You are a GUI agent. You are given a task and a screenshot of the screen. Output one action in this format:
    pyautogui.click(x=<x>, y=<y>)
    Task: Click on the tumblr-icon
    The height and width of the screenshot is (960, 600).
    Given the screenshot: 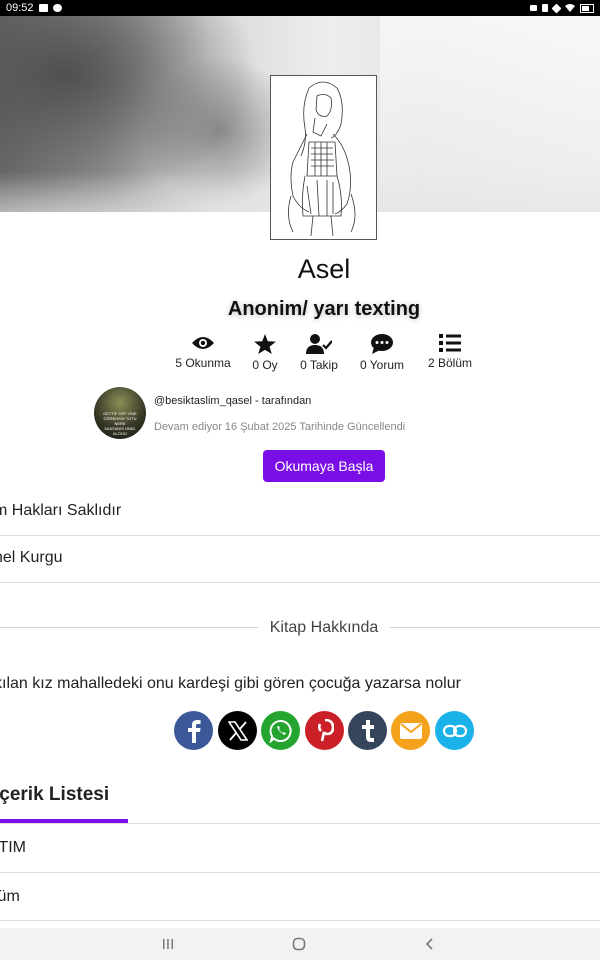 What is the action you would take?
    pyautogui.click(x=367, y=730)
    